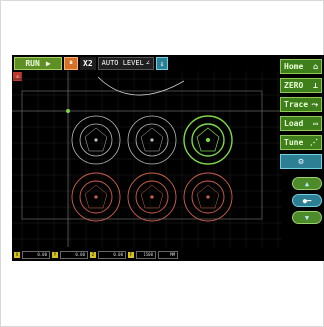 This screenshot has height=327, width=324. I want to click on zero-button: ZERO ⊥, so click(301, 85).